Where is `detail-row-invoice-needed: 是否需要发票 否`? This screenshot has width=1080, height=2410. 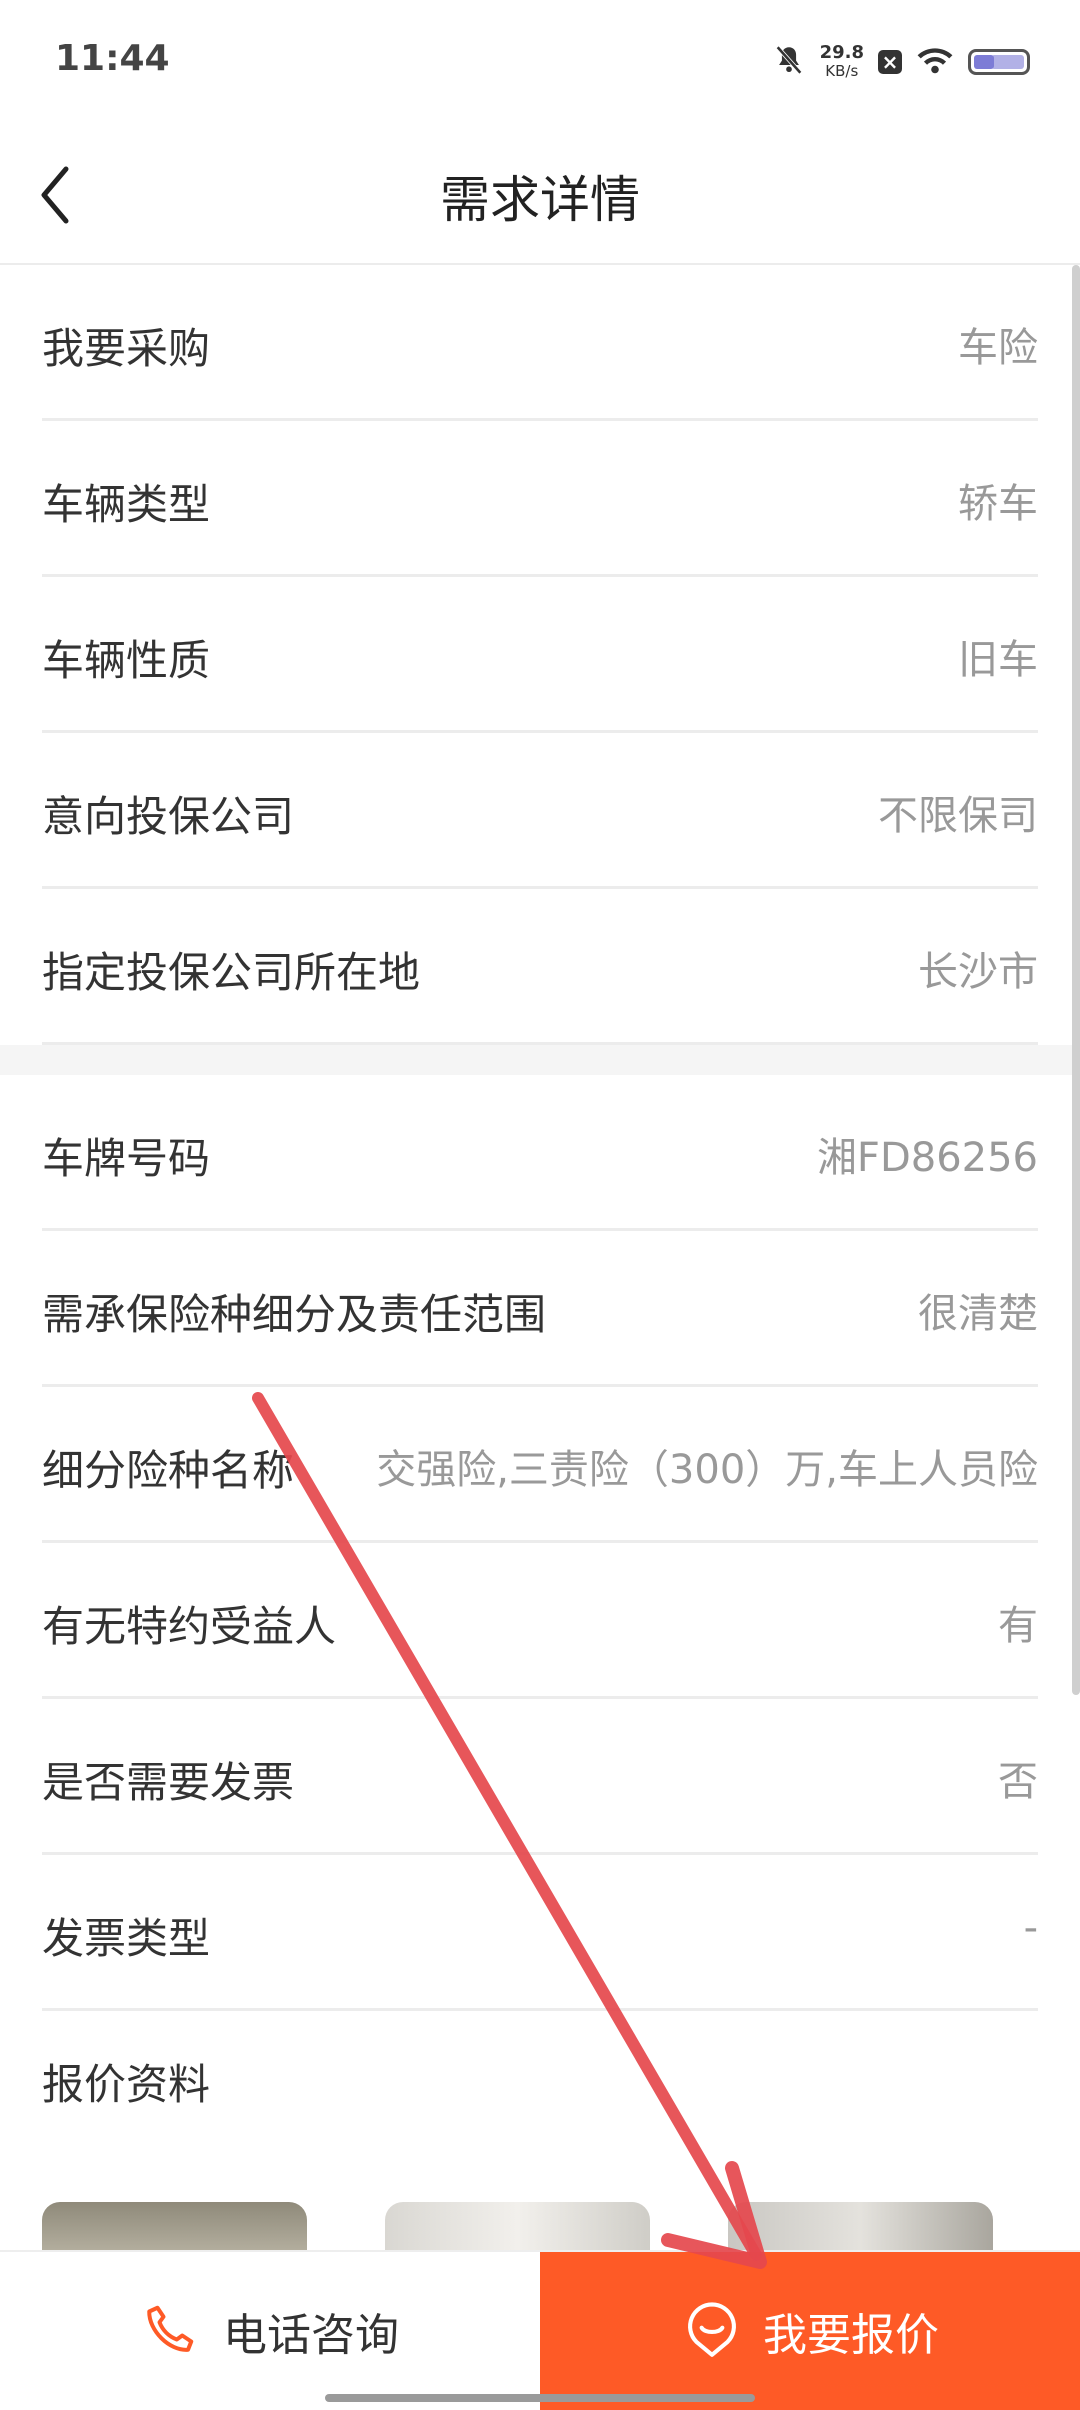 detail-row-invoice-needed: 是否需要发票 否 is located at coordinates (540, 1777).